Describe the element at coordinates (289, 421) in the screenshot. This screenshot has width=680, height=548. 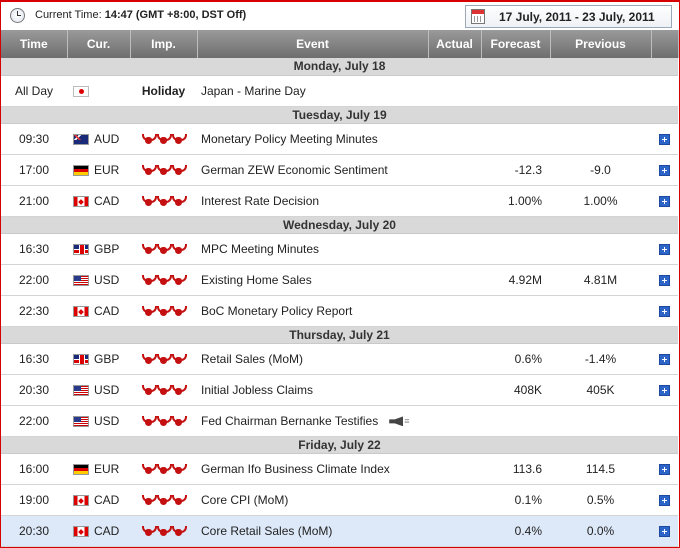
I see `event-title: Fed Chairman Bernanke Testifies` at that location.